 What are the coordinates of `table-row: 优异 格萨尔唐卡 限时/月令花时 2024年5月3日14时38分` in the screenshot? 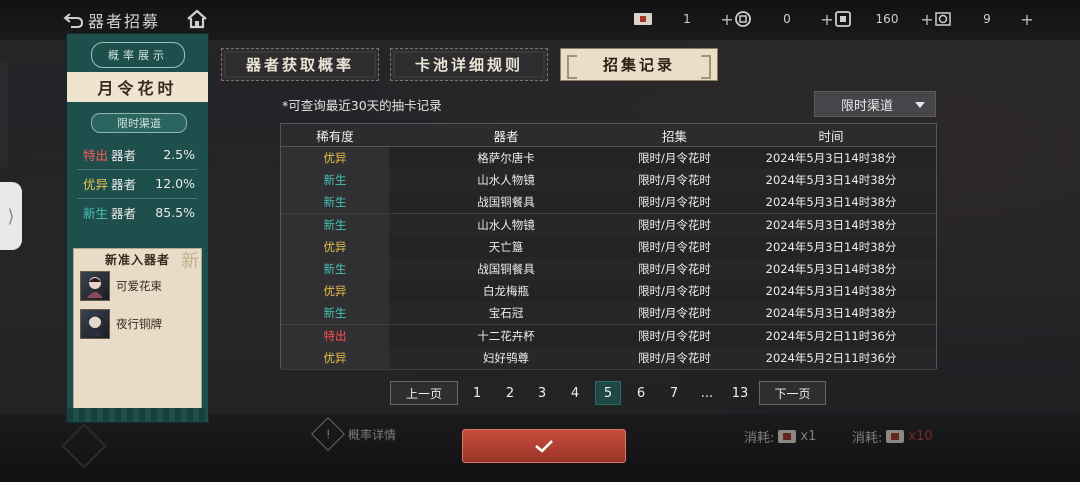 It's located at (608, 158).